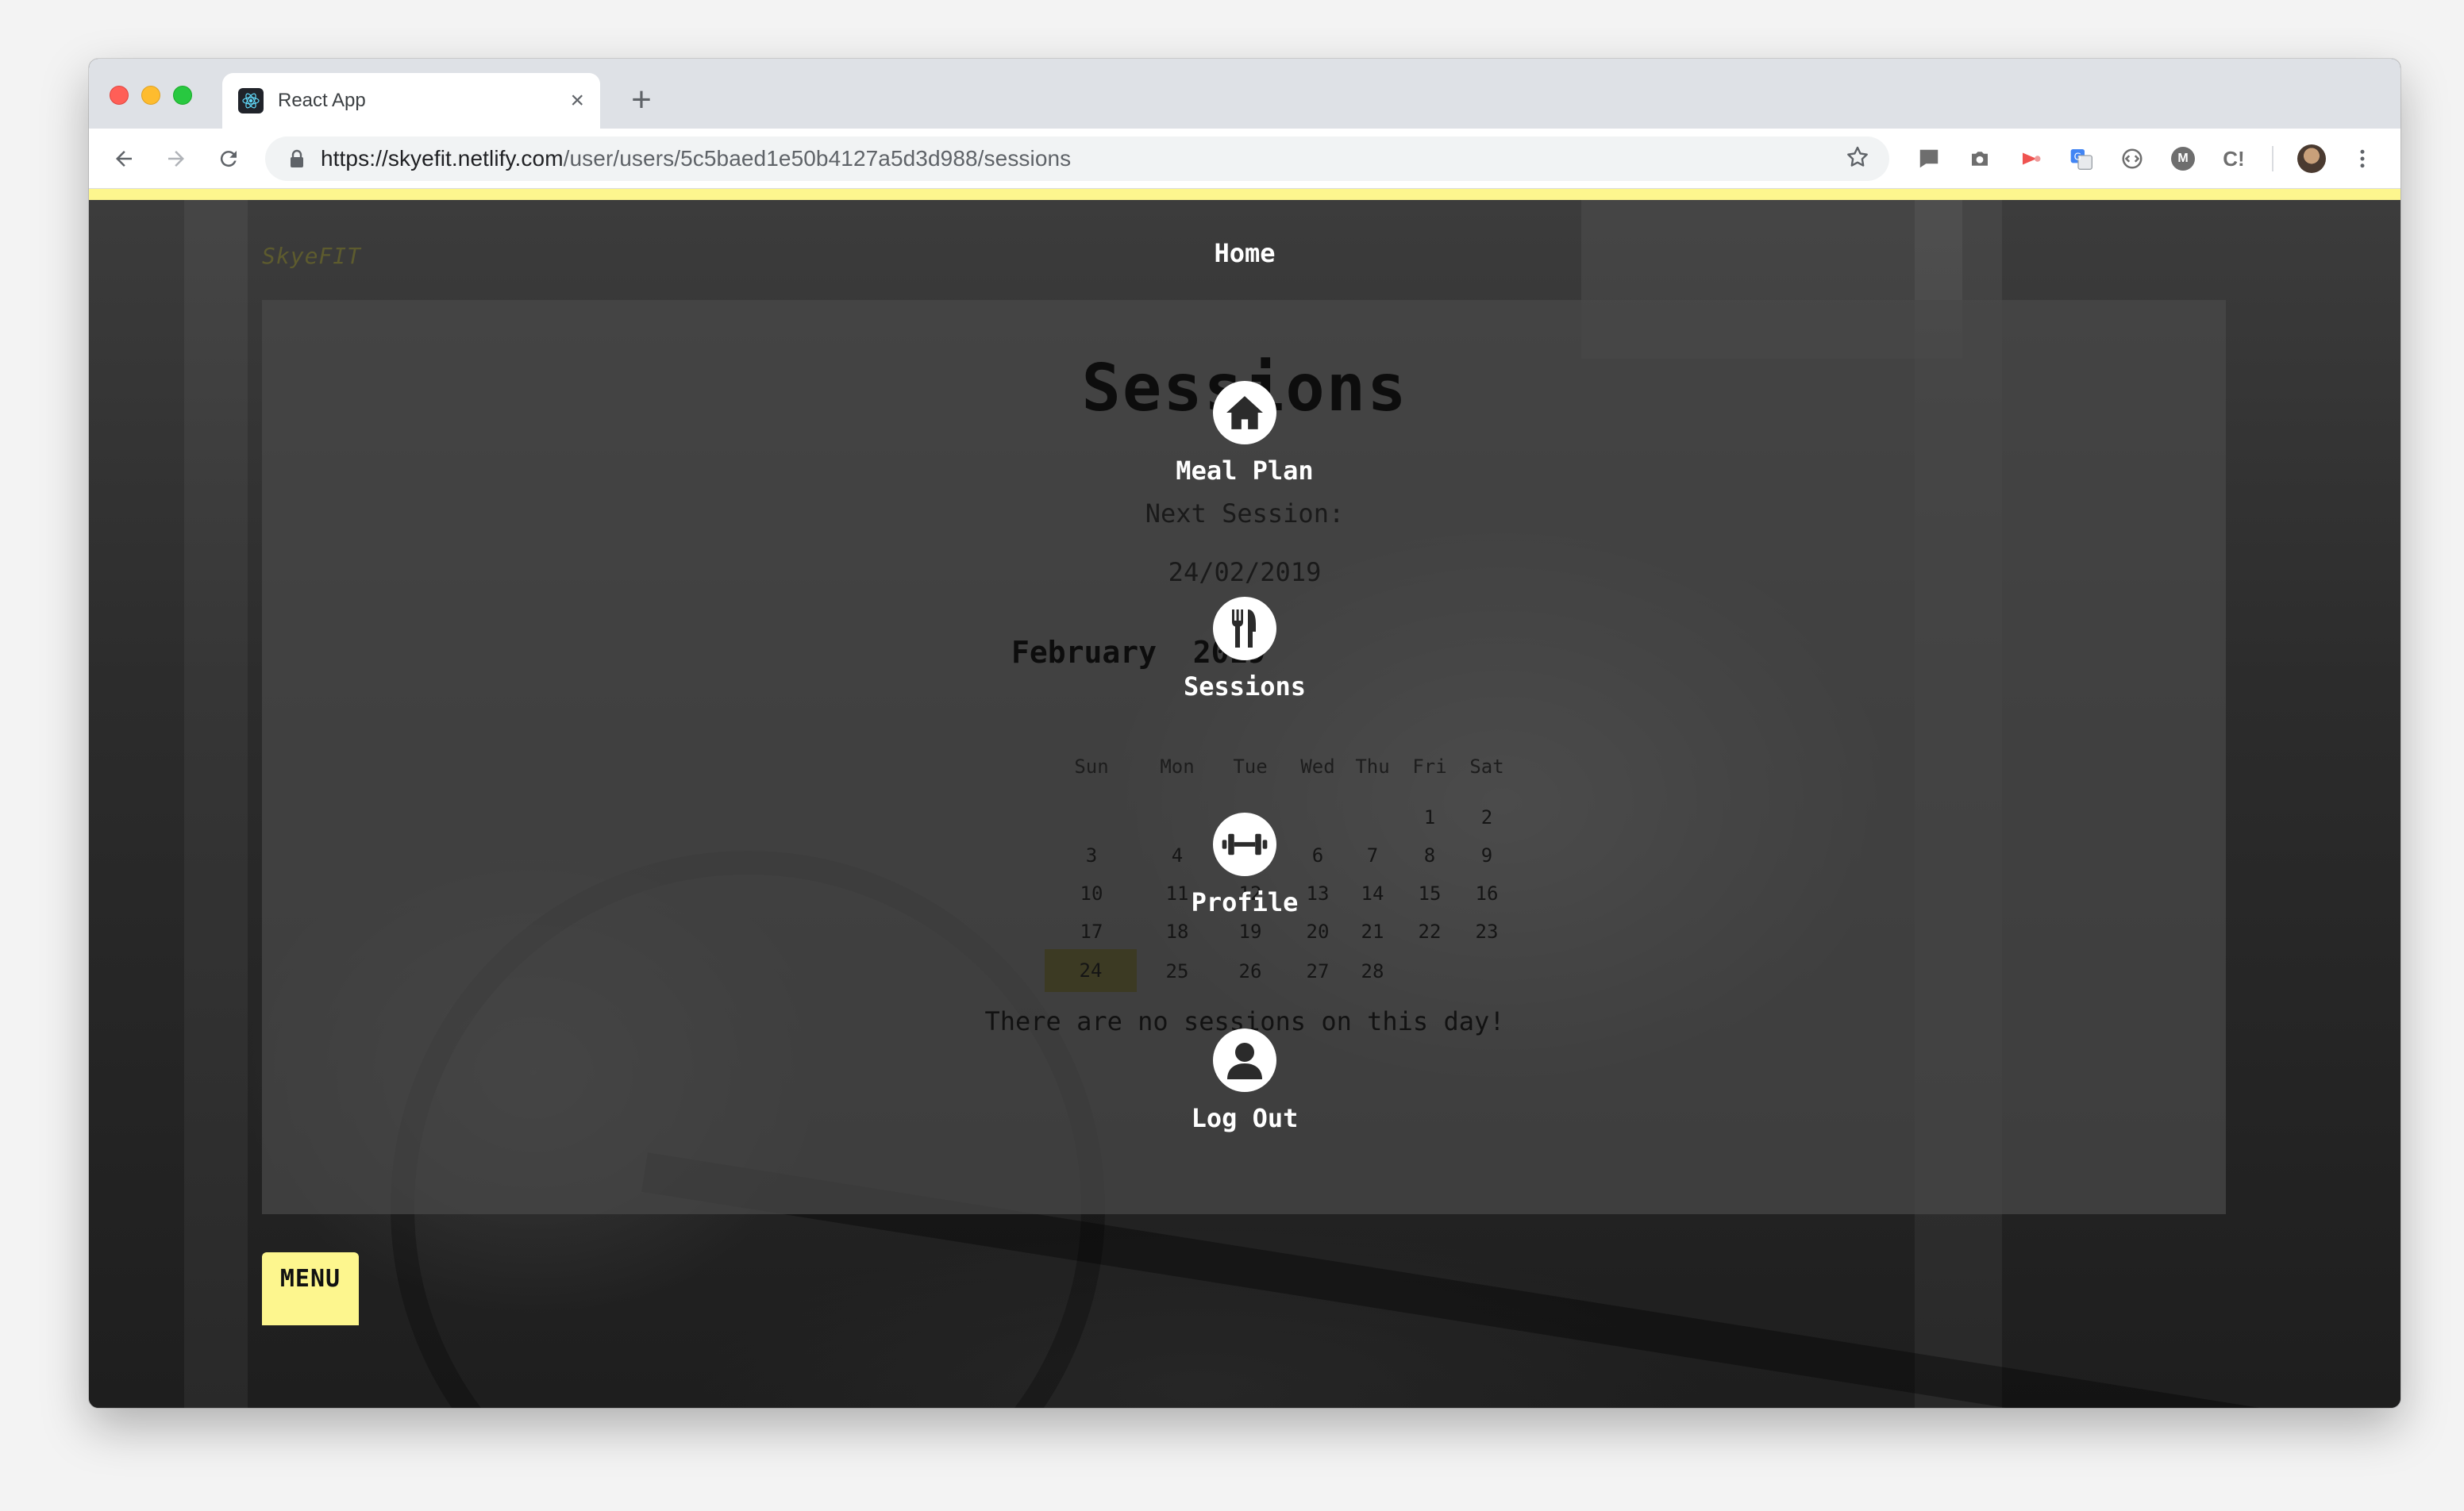 The image size is (2464, 1511). I want to click on next-session-label: Next Session:, so click(1245, 513).